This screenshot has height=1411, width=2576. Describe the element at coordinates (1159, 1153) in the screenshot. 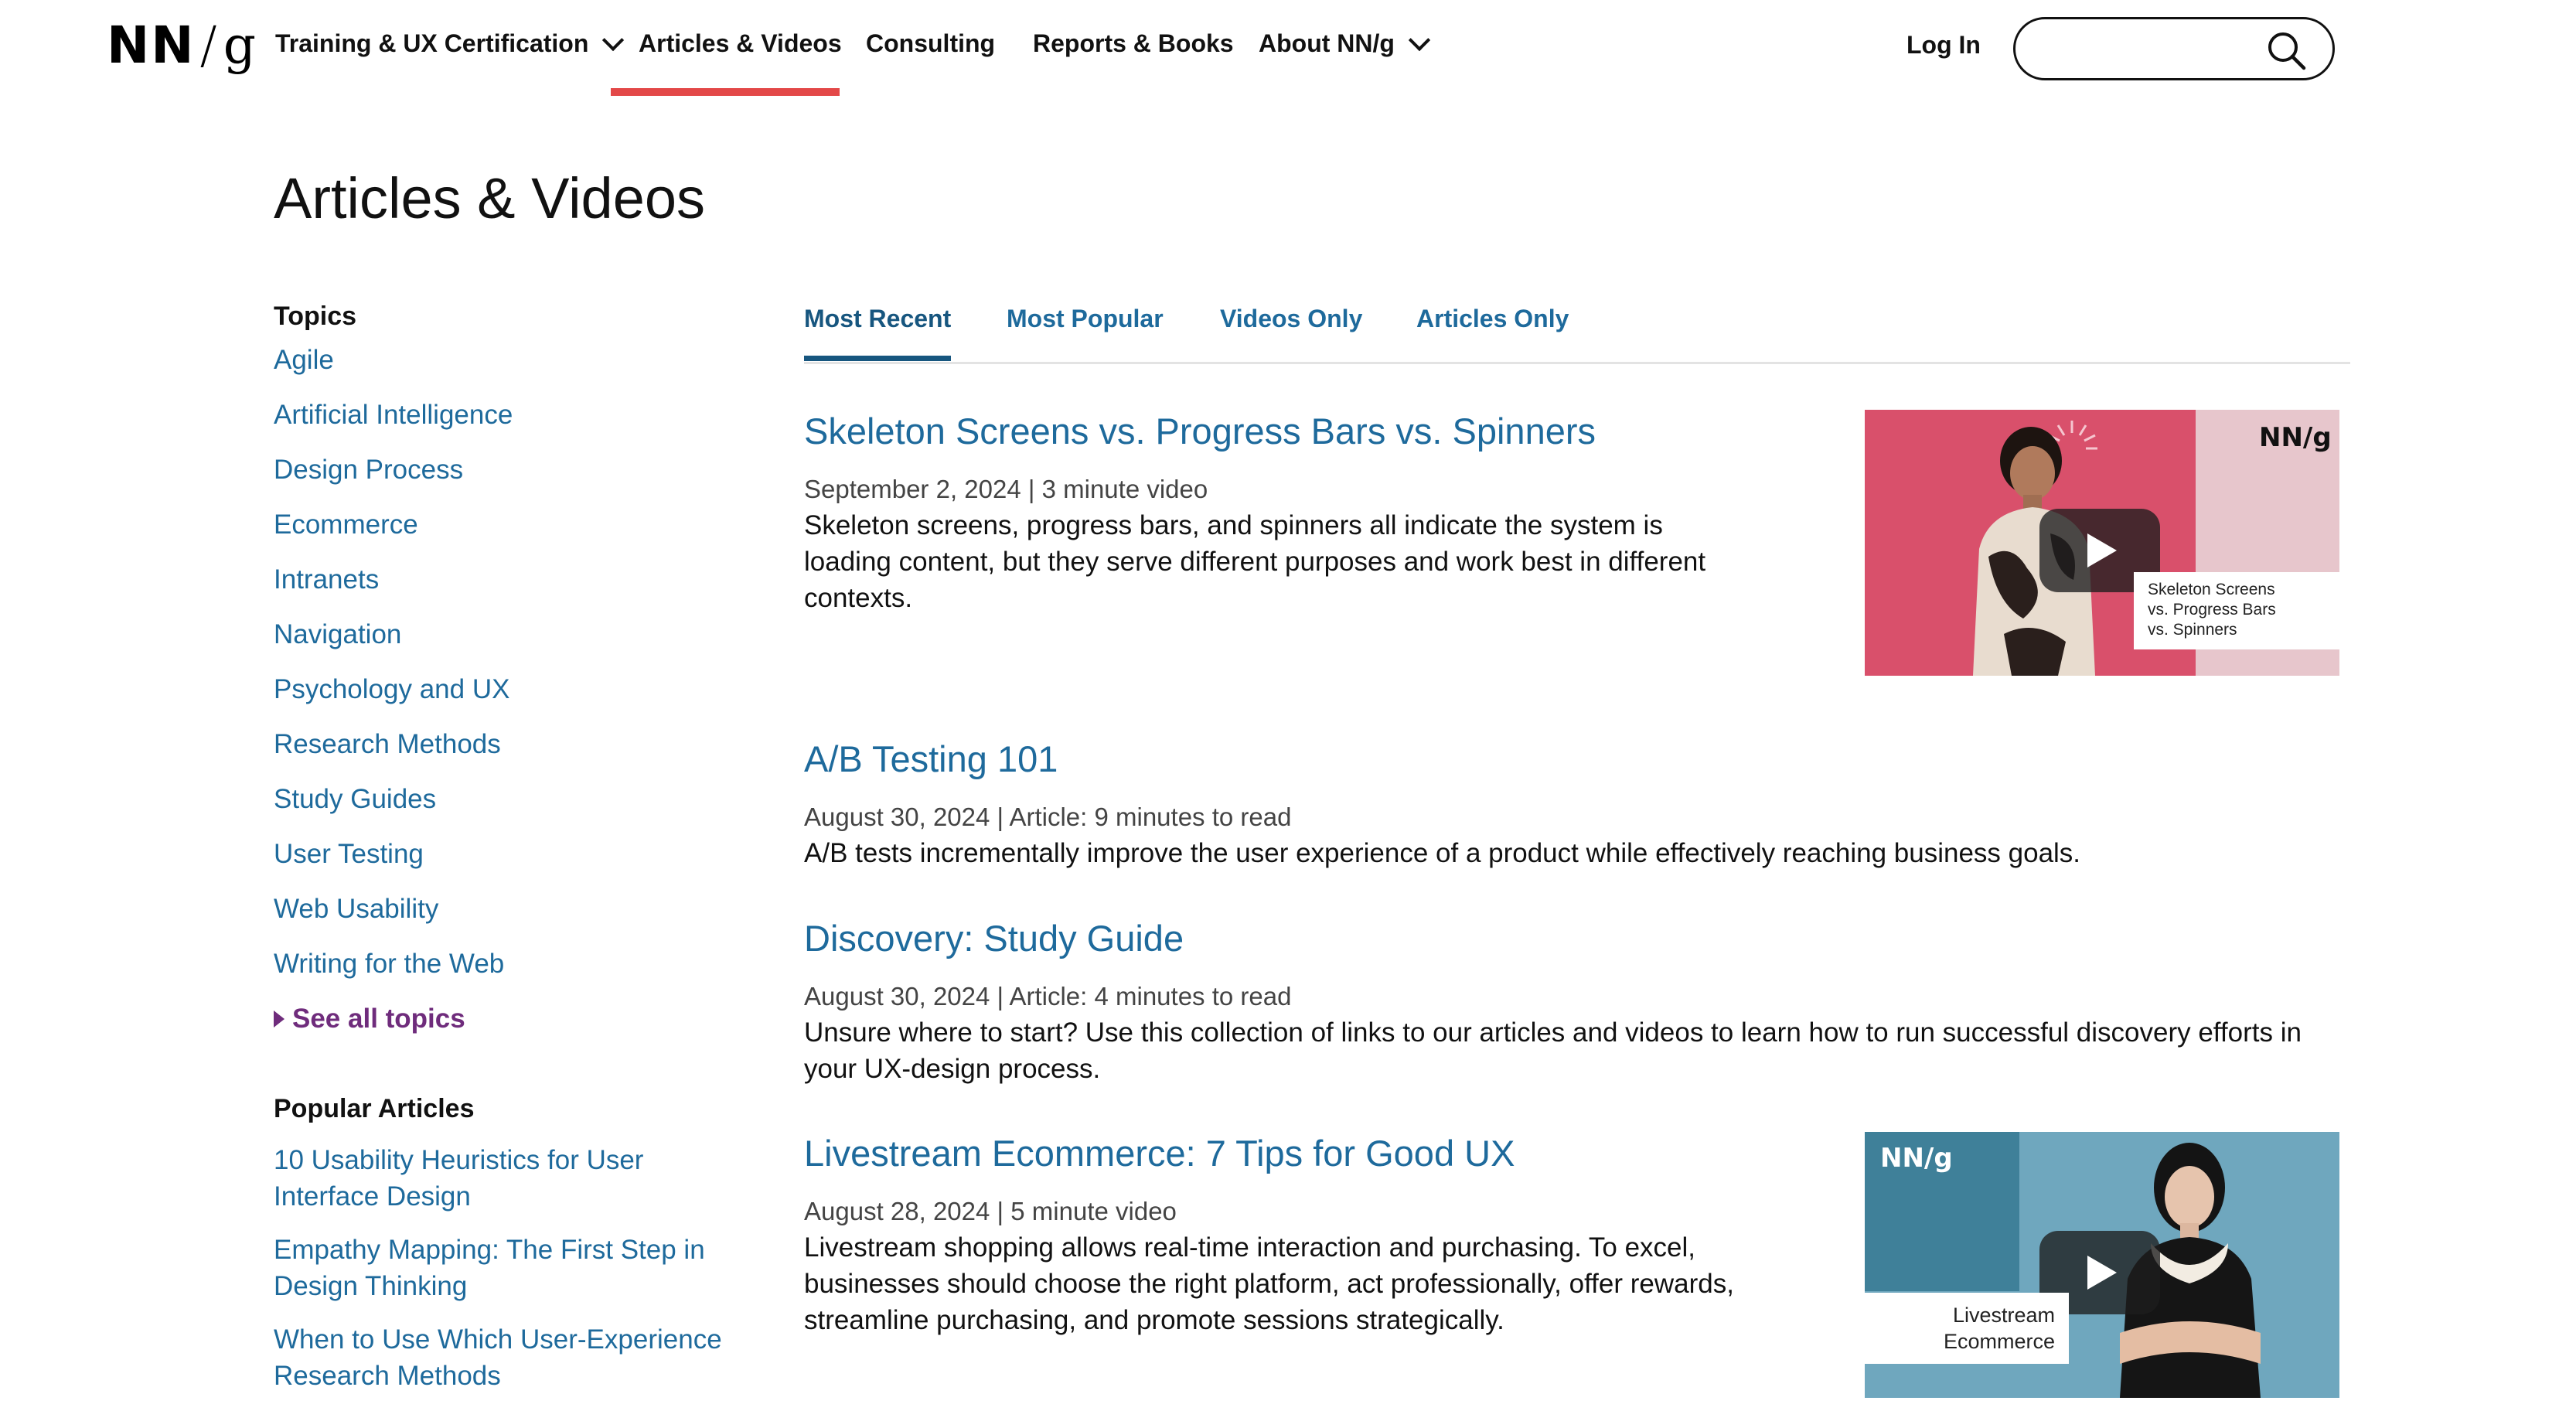

I see `article-title-link: Livestream Ecommerce: 7 Tips for Good UX` at that location.